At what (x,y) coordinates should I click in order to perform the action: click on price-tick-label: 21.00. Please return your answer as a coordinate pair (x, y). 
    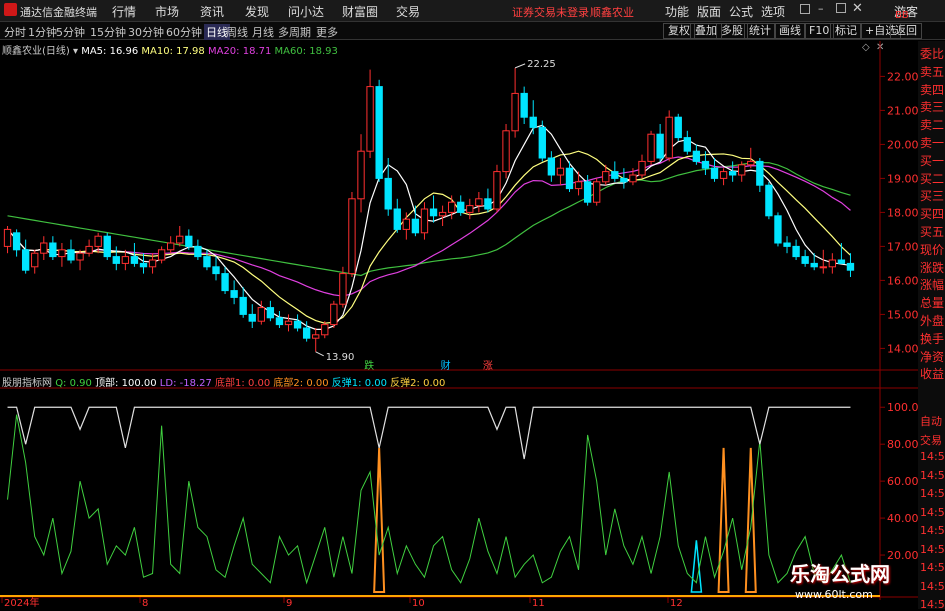
    Looking at the image, I should click on (903, 110).